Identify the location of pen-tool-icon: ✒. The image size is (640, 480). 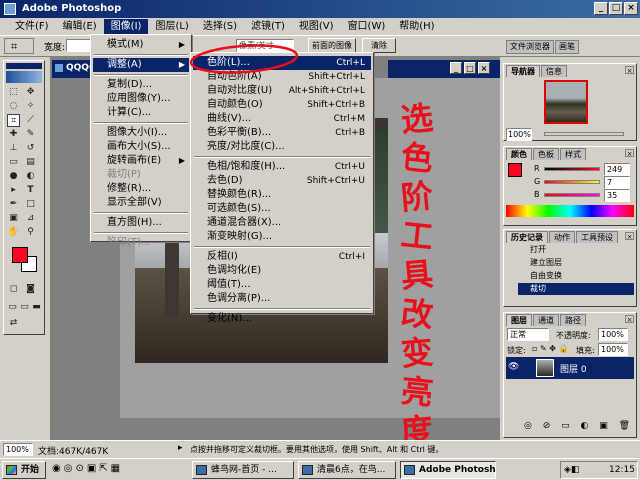
(13, 204).